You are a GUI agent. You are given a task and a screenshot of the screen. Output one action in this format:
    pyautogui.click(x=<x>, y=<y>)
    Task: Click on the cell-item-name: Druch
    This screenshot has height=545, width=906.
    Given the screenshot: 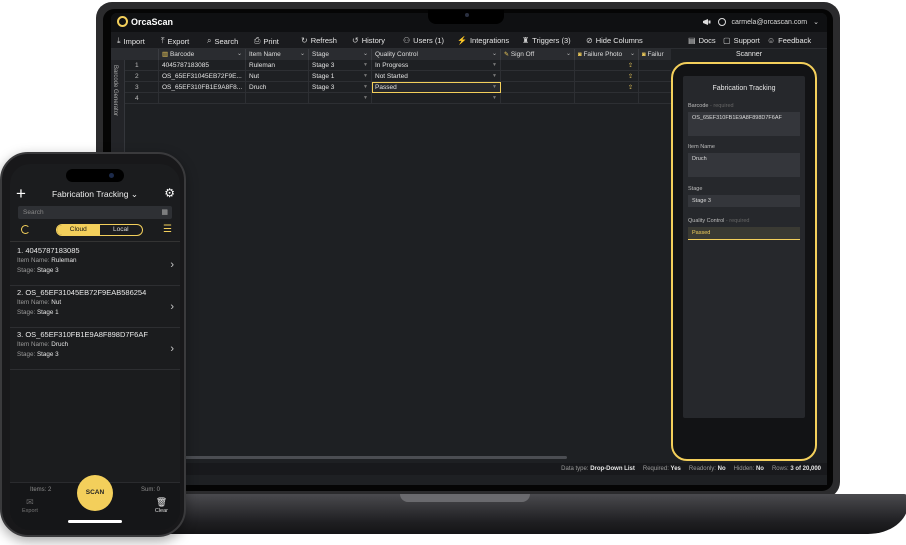 What is the action you would take?
    pyautogui.click(x=277, y=87)
    